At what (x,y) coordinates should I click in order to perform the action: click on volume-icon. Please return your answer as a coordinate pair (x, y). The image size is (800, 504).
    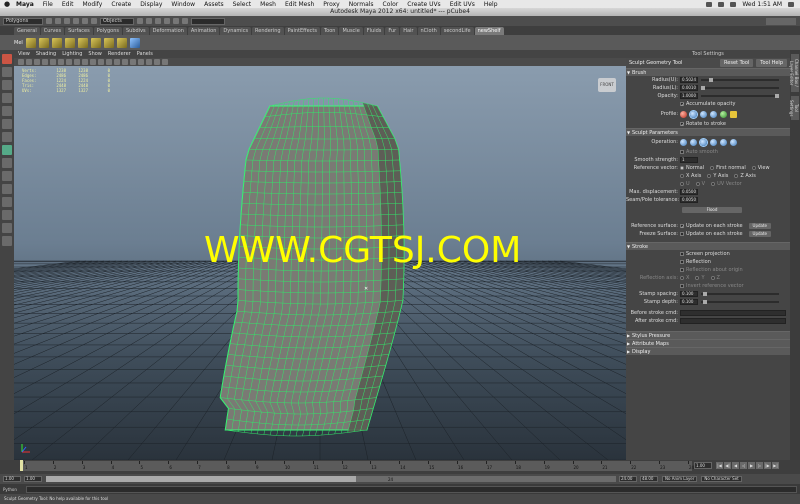
    Looking at the image, I should click on (721, 4).